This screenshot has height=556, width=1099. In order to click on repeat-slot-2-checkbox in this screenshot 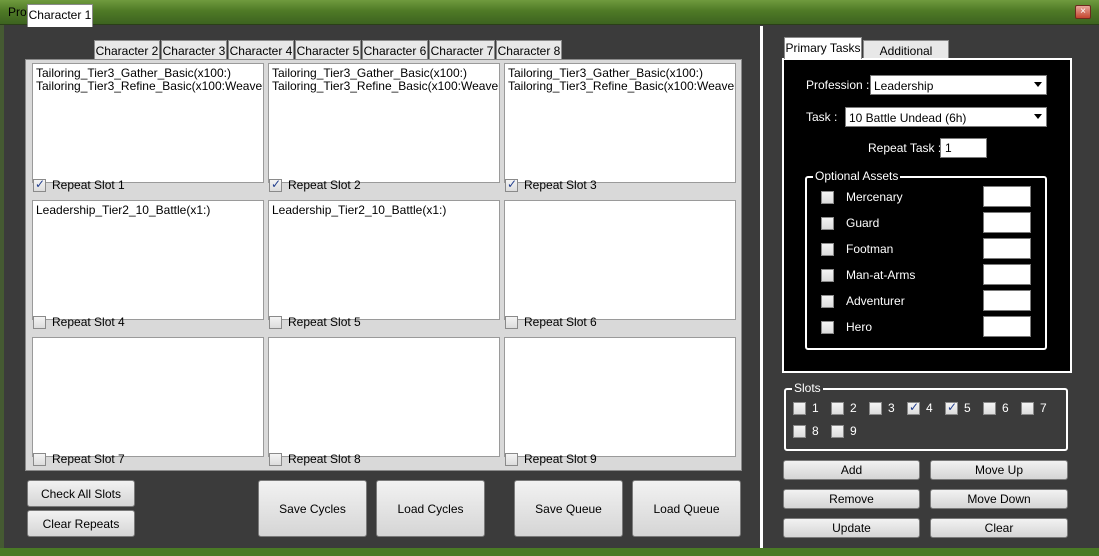, I will do `click(275, 184)`.